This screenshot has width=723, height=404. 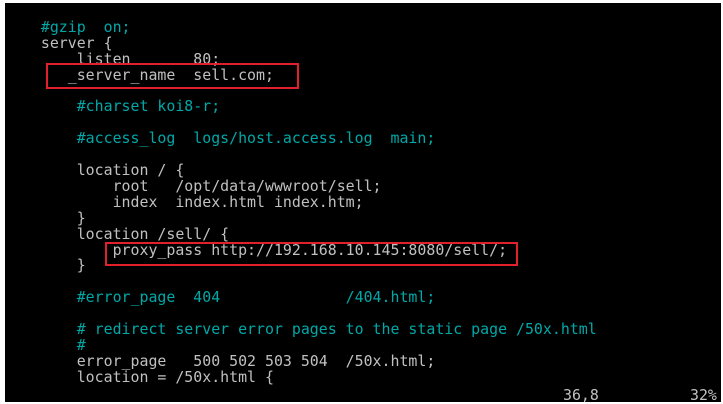 I want to click on code-line: server {, so click(x=59, y=42).